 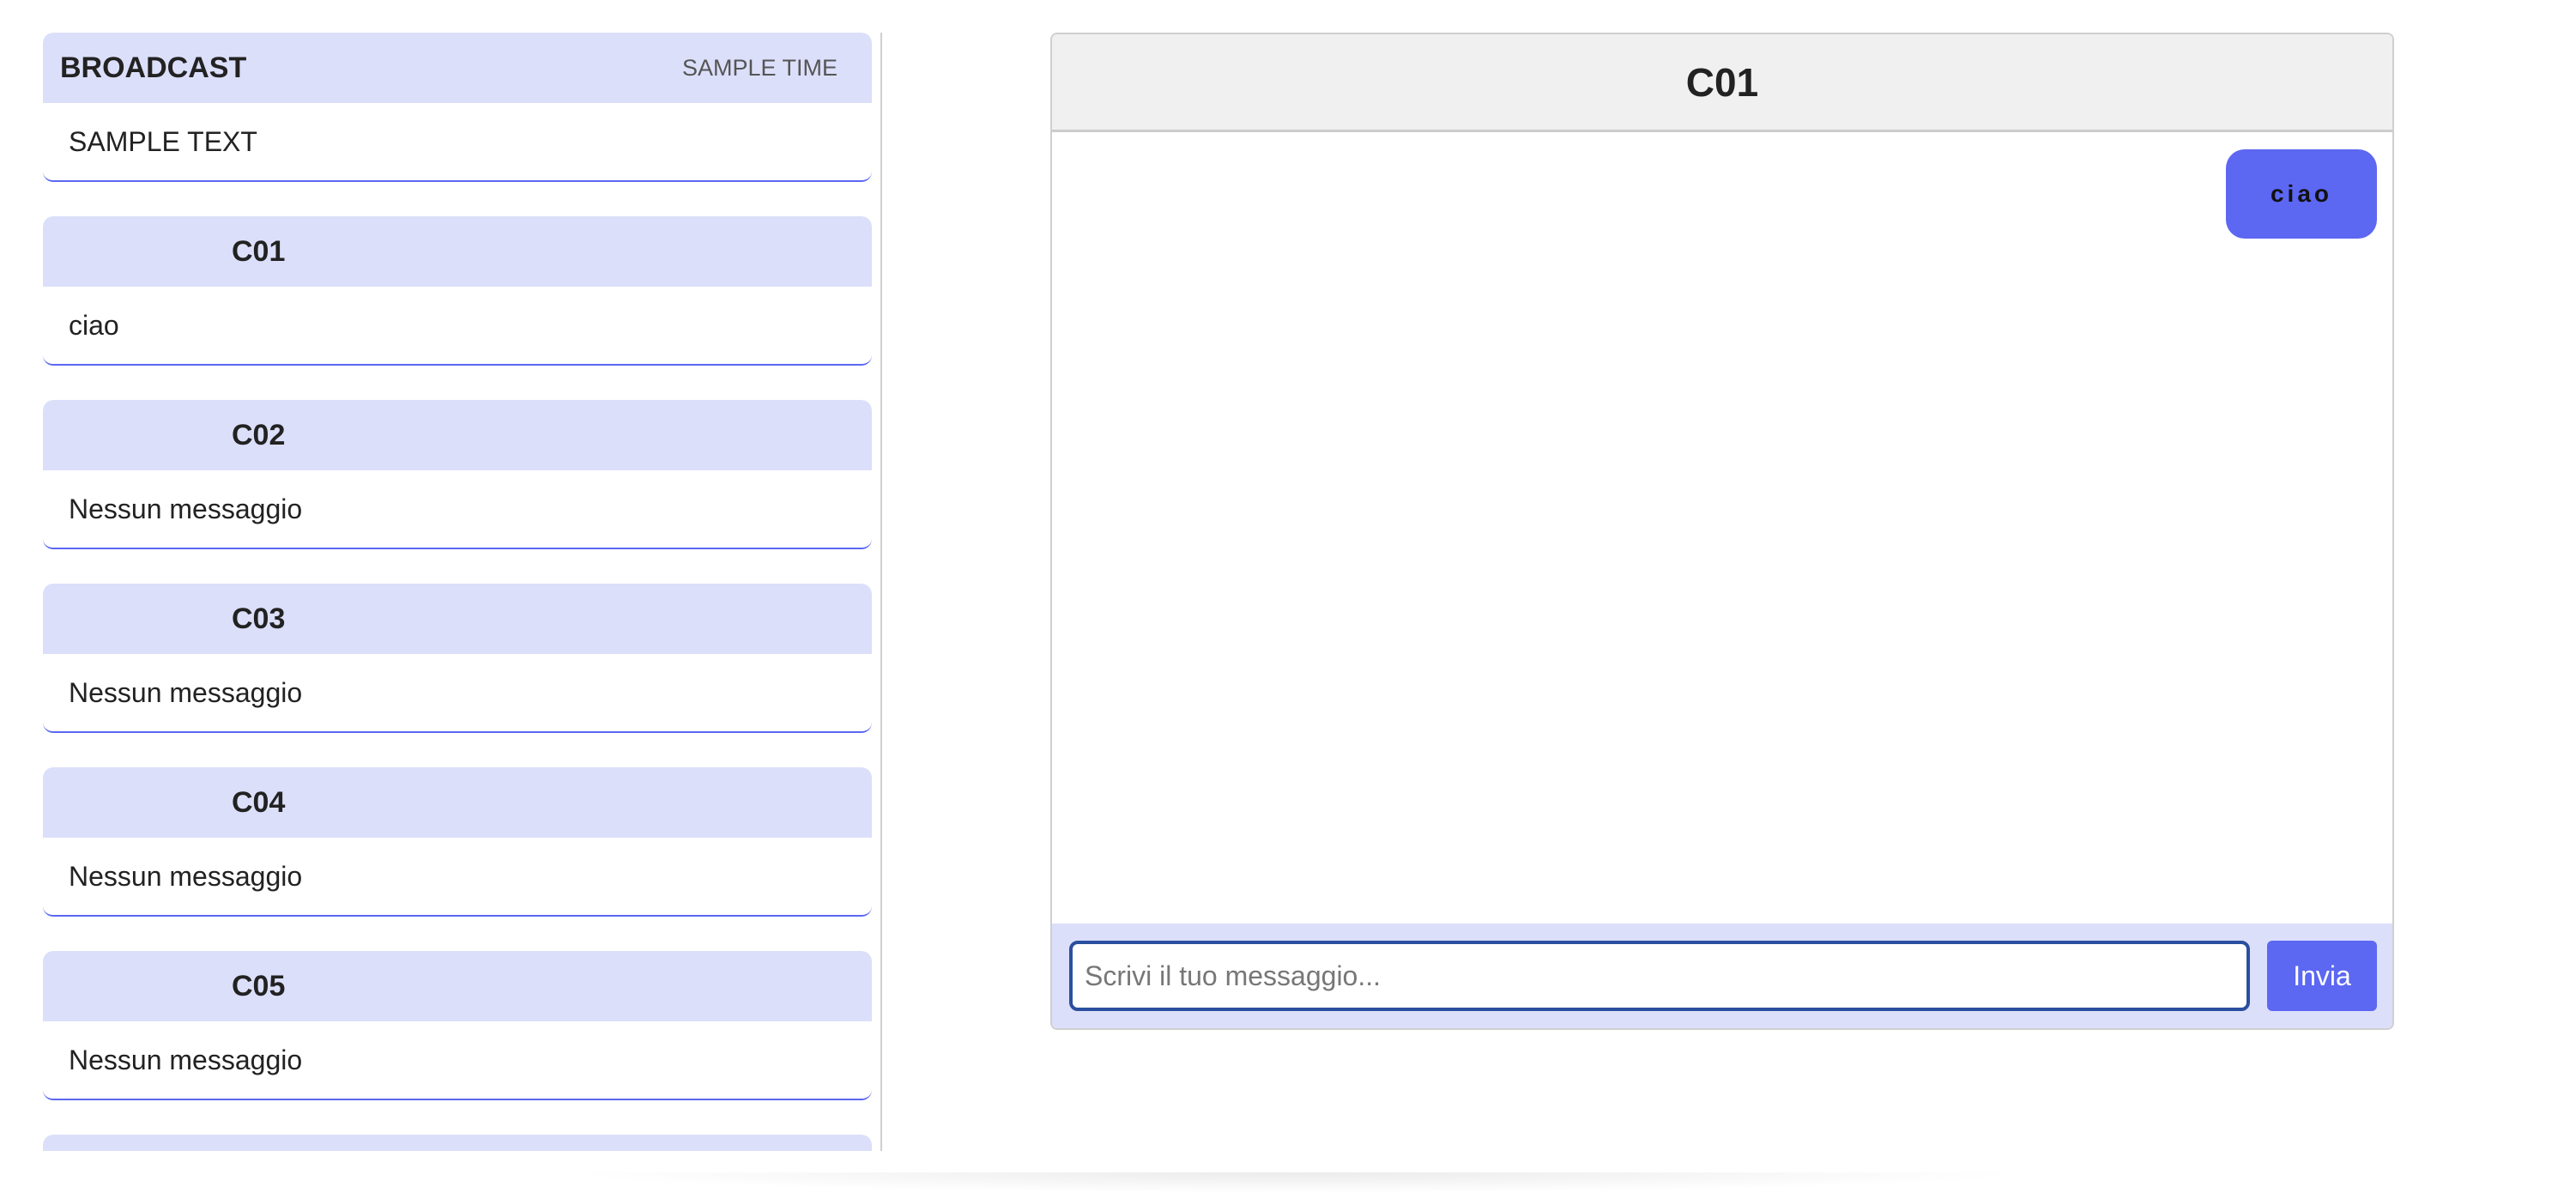 What do you see at coordinates (457, 435) in the screenshot?
I see `chat-card-header: C02` at bounding box center [457, 435].